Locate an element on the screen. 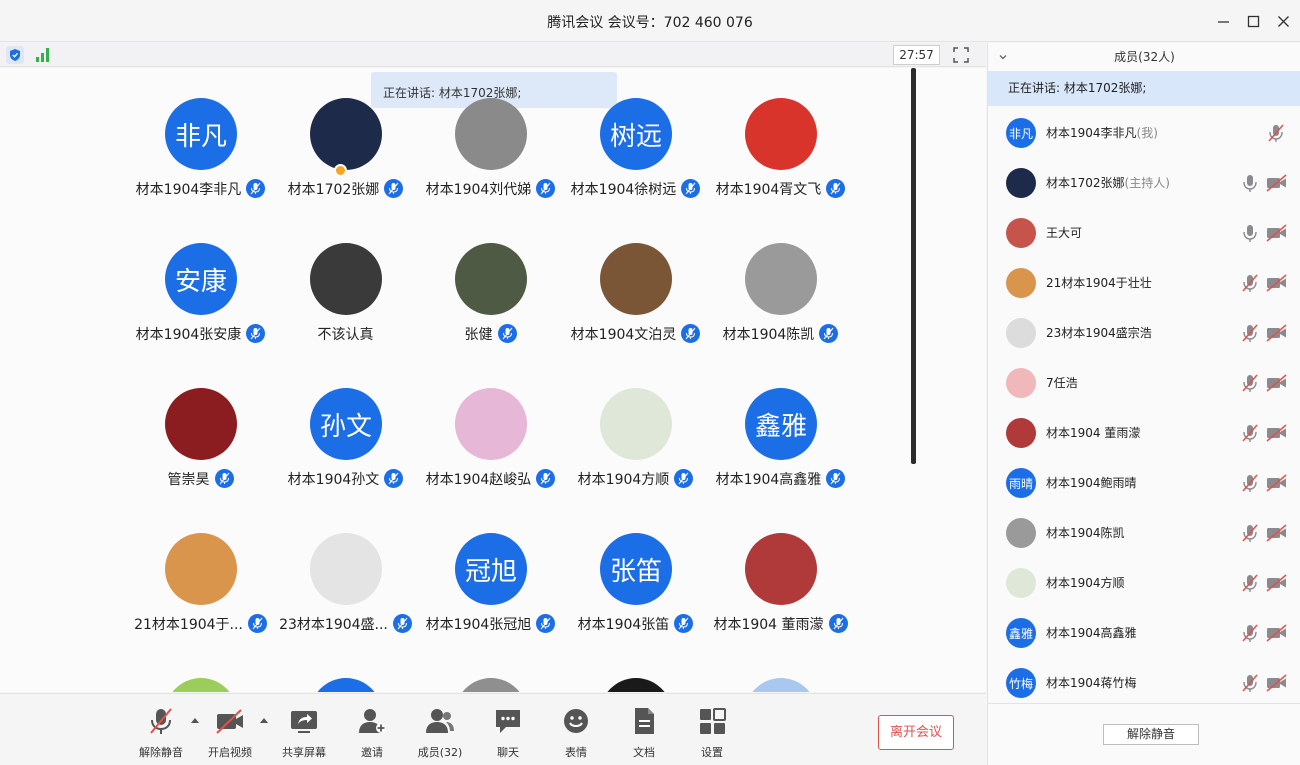  grid-scrollbar is located at coordinates (913, 266).